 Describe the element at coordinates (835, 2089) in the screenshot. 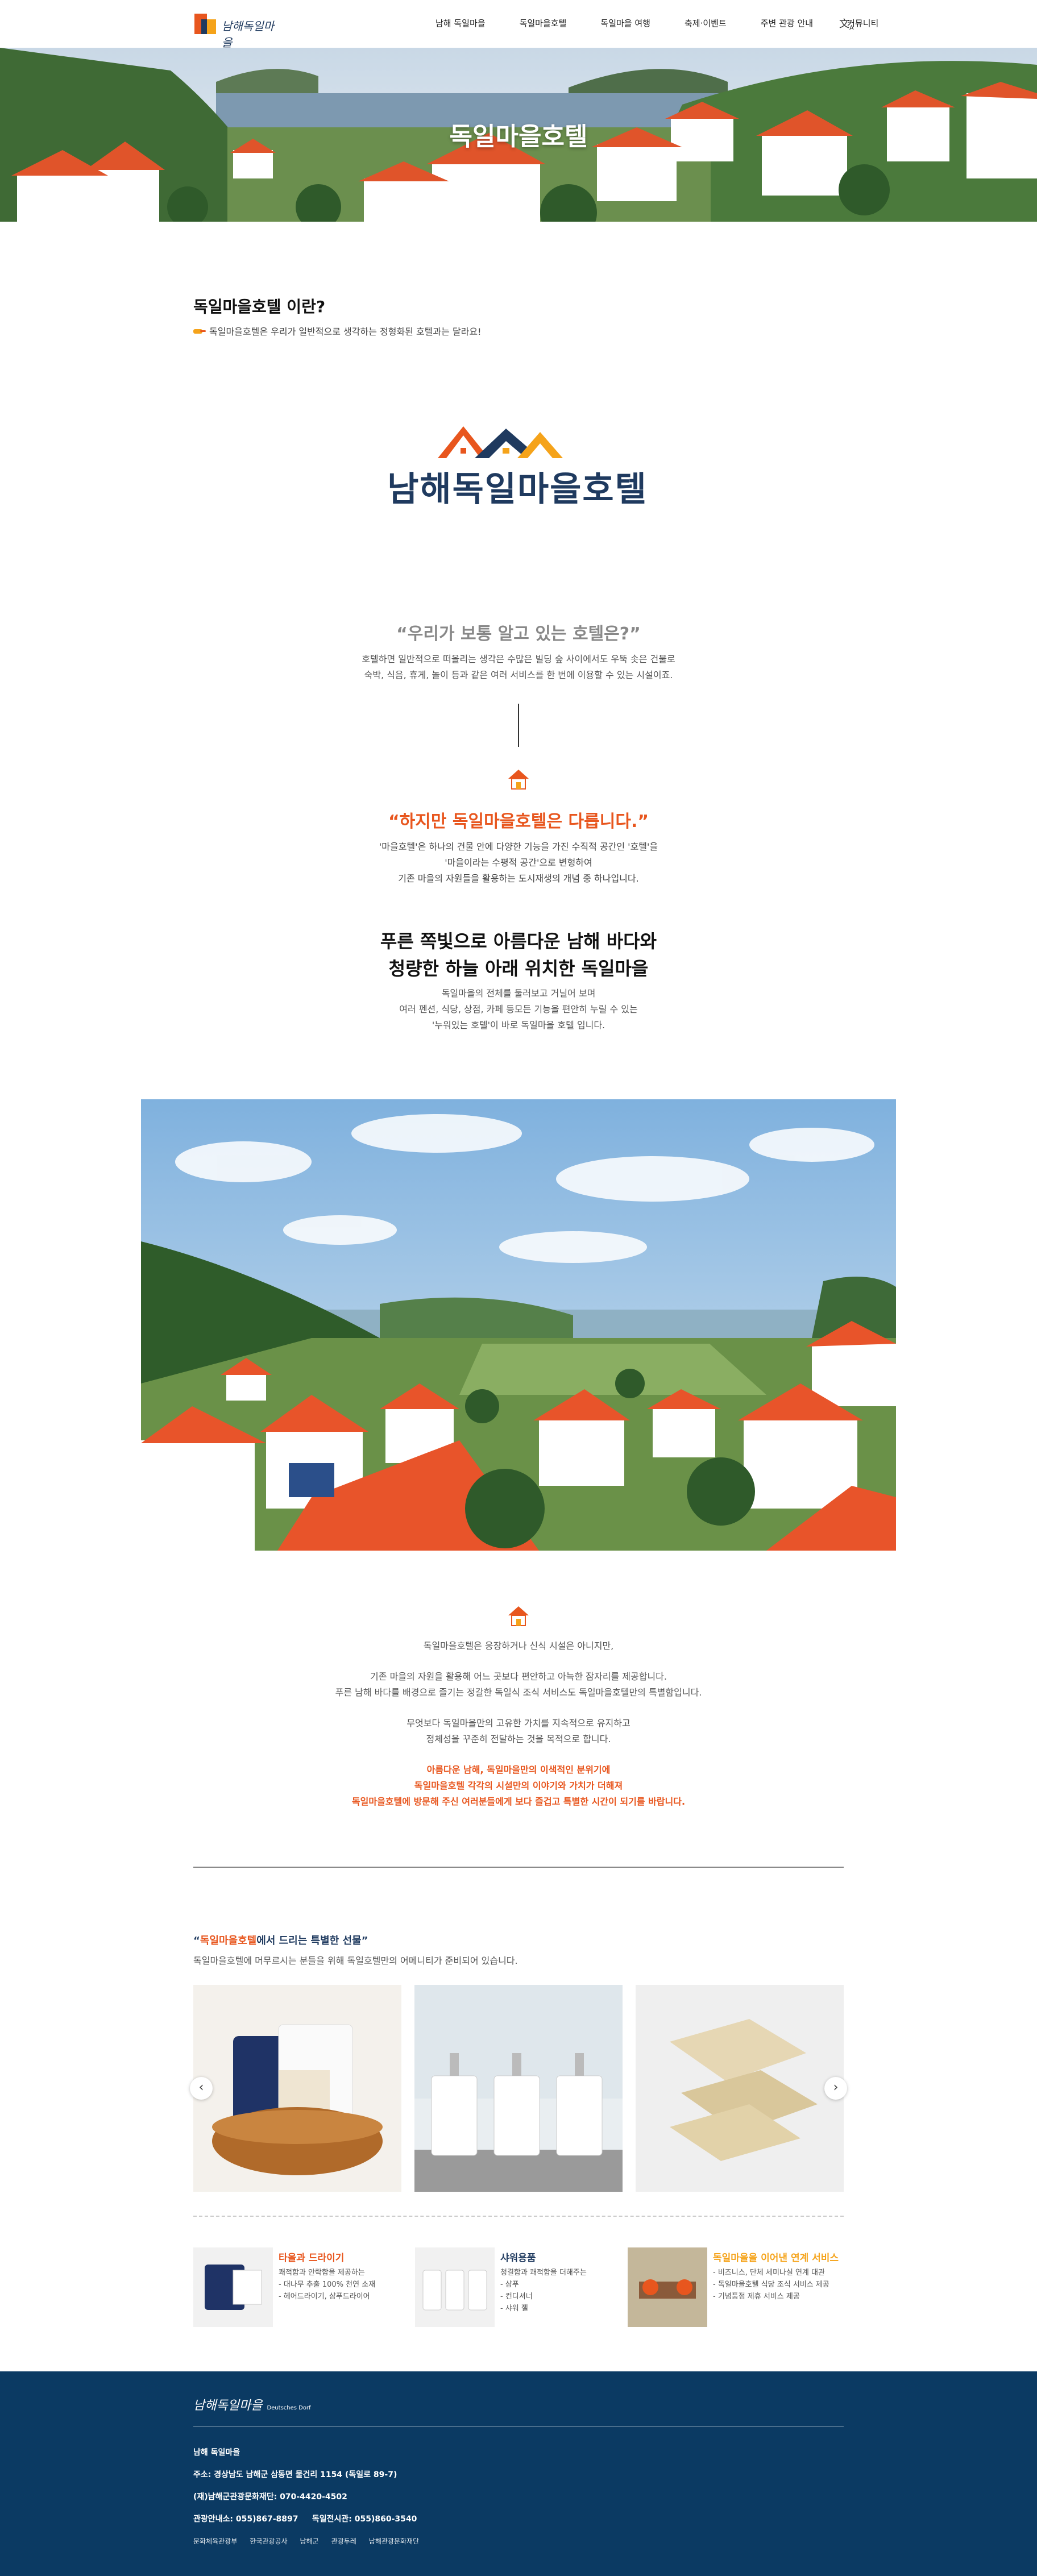

I see `carousel-next-button: ›` at that location.